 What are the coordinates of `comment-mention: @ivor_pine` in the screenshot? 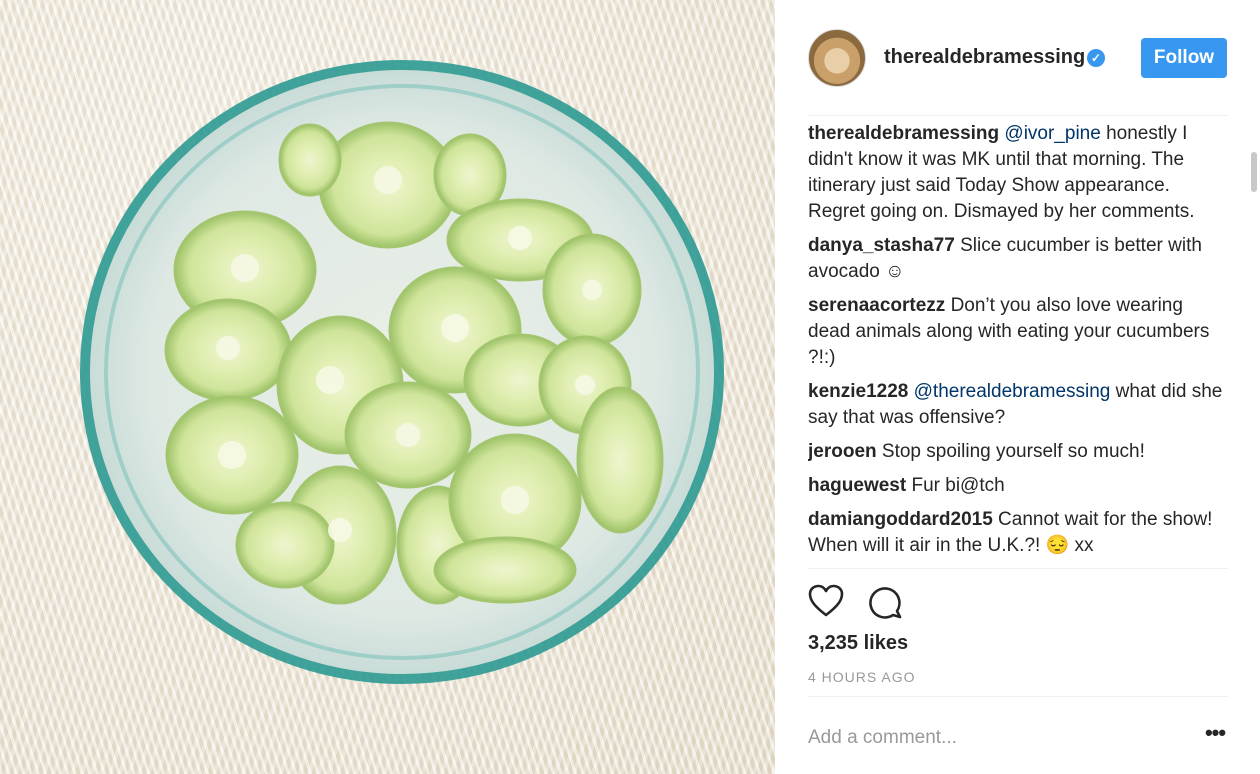 It's located at (1052, 133).